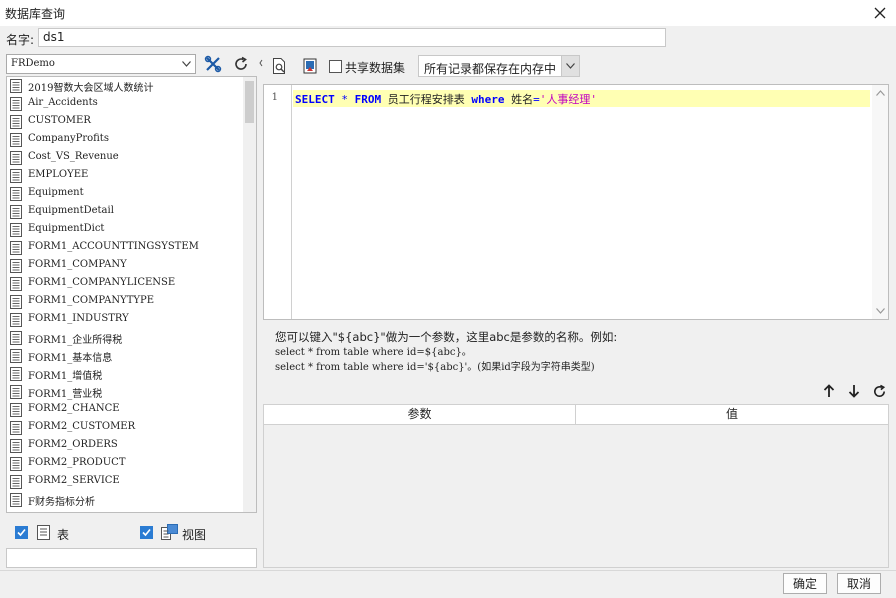 The width and height of the screenshot is (896, 598). I want to click on table-list-item: CompanyProfits, so click(125, 140).